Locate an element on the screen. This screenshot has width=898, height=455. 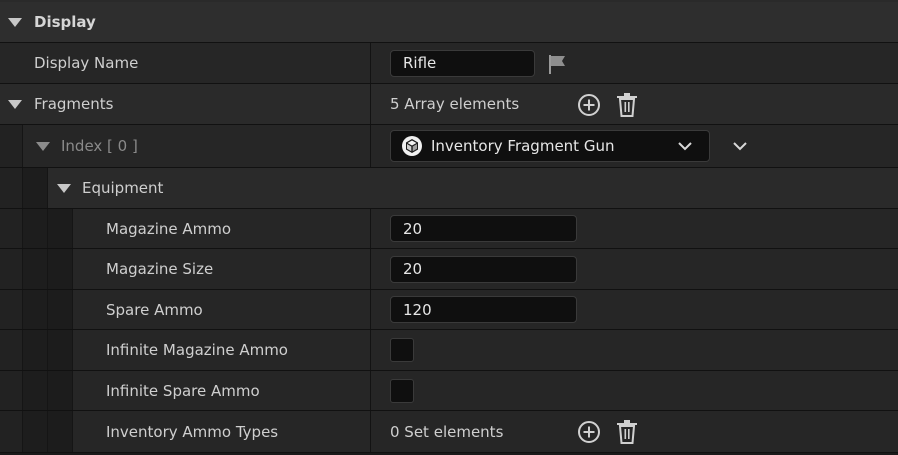
magazine-ammo-field: 20 is located at coordinates (483, 228).